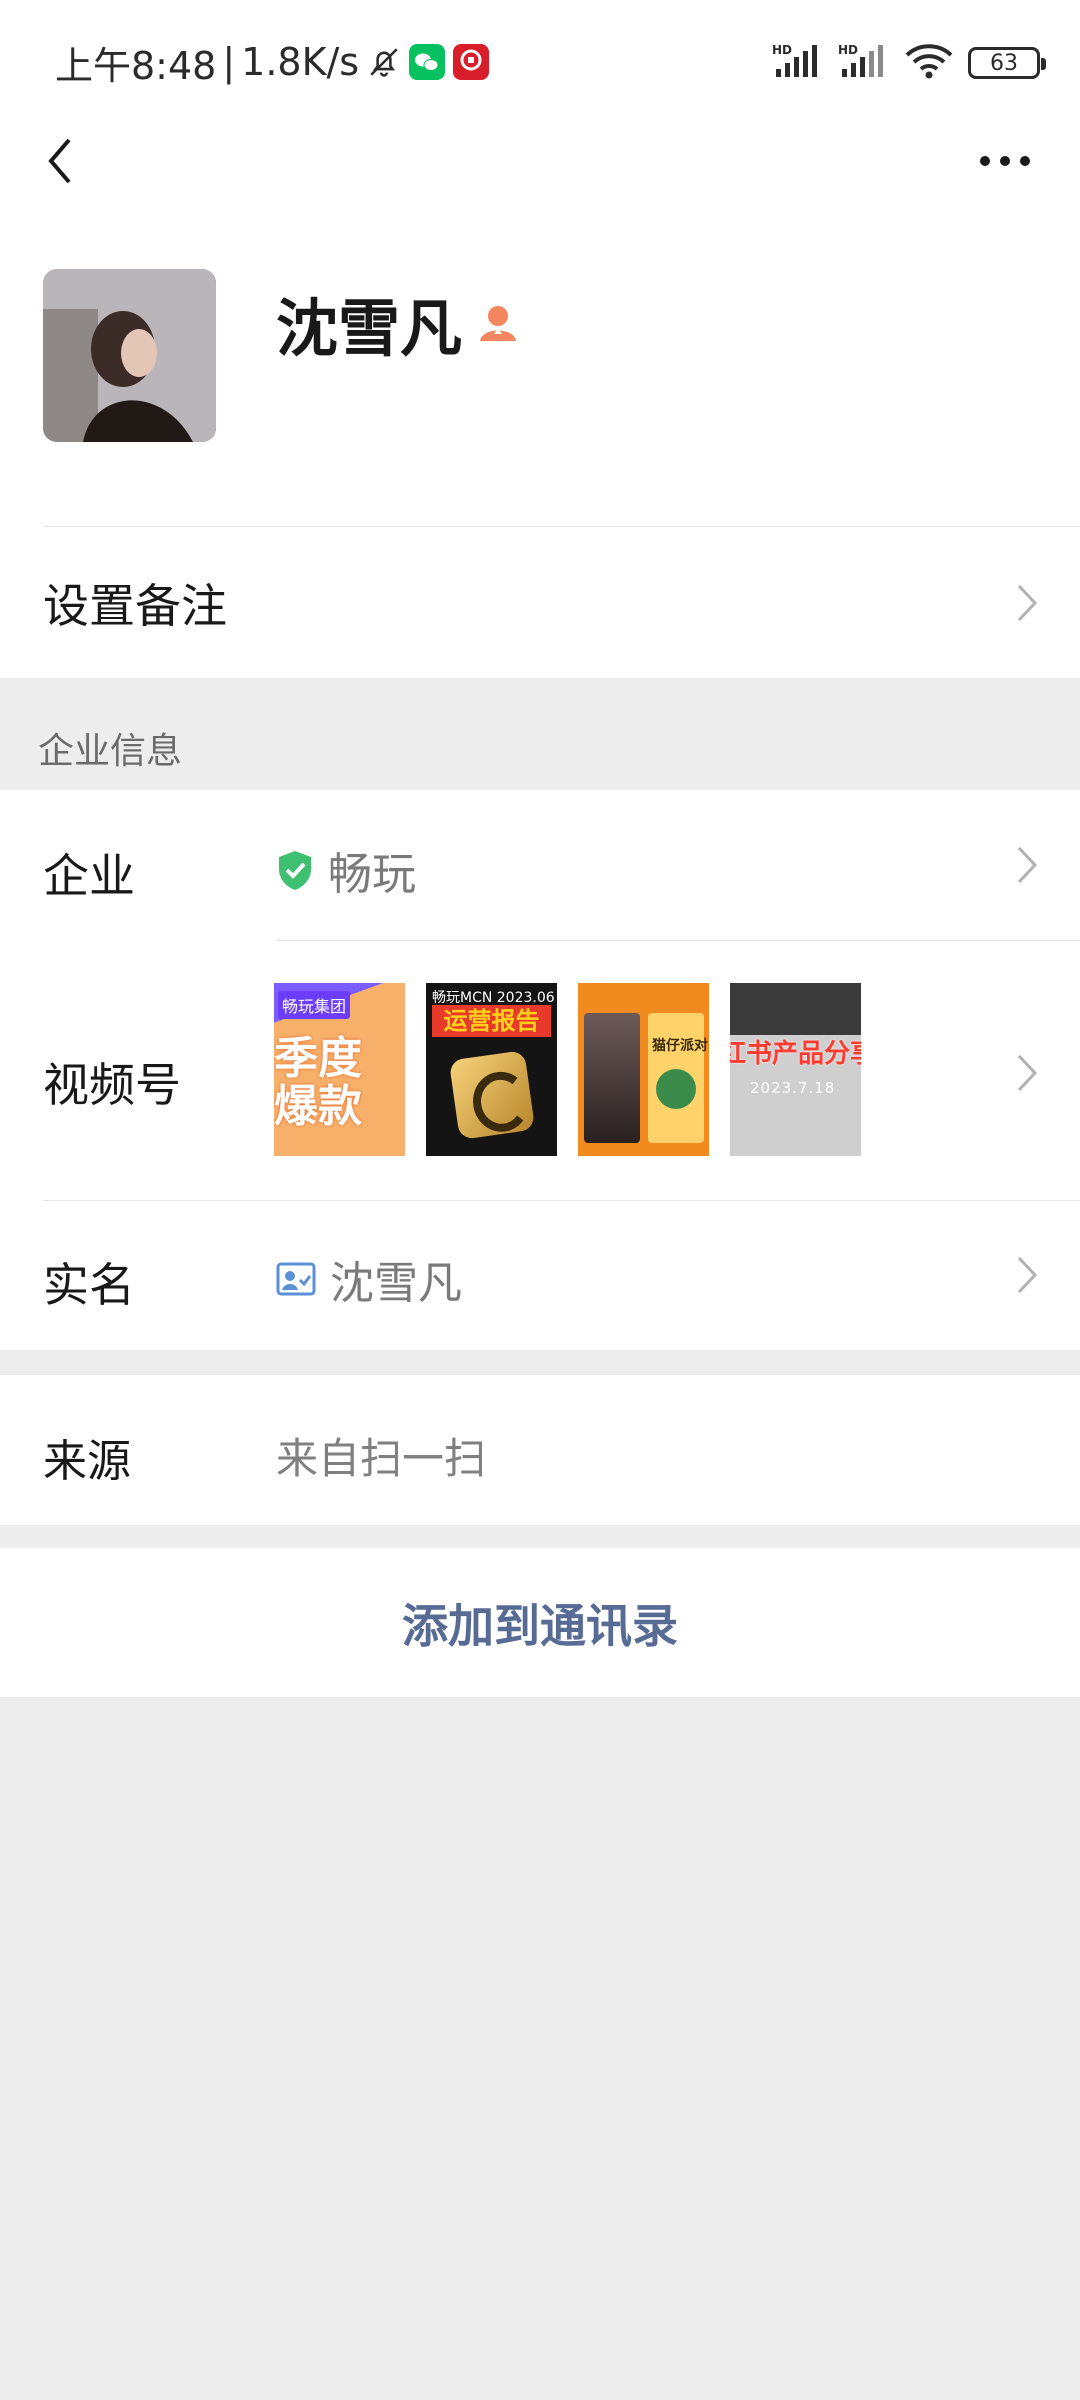 The image size is (1080, 2400). I want to click on enterprise-label: 企业, so click(89, 876).